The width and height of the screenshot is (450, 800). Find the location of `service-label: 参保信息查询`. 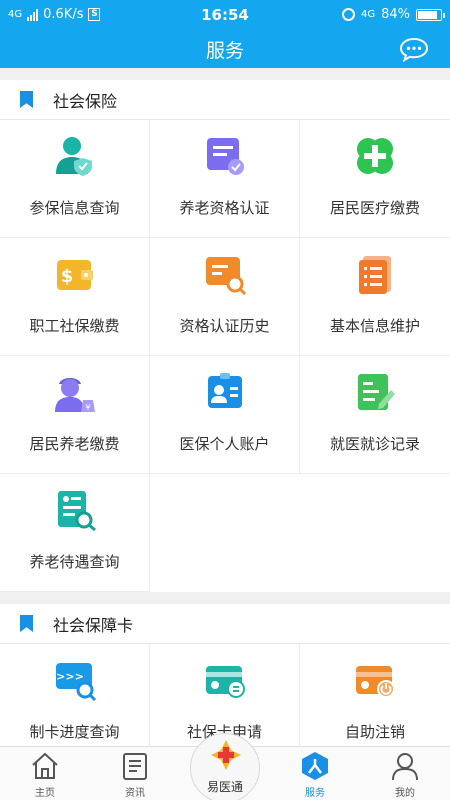

service-label: 参保信息查询 is located at coordinates (74, 208).